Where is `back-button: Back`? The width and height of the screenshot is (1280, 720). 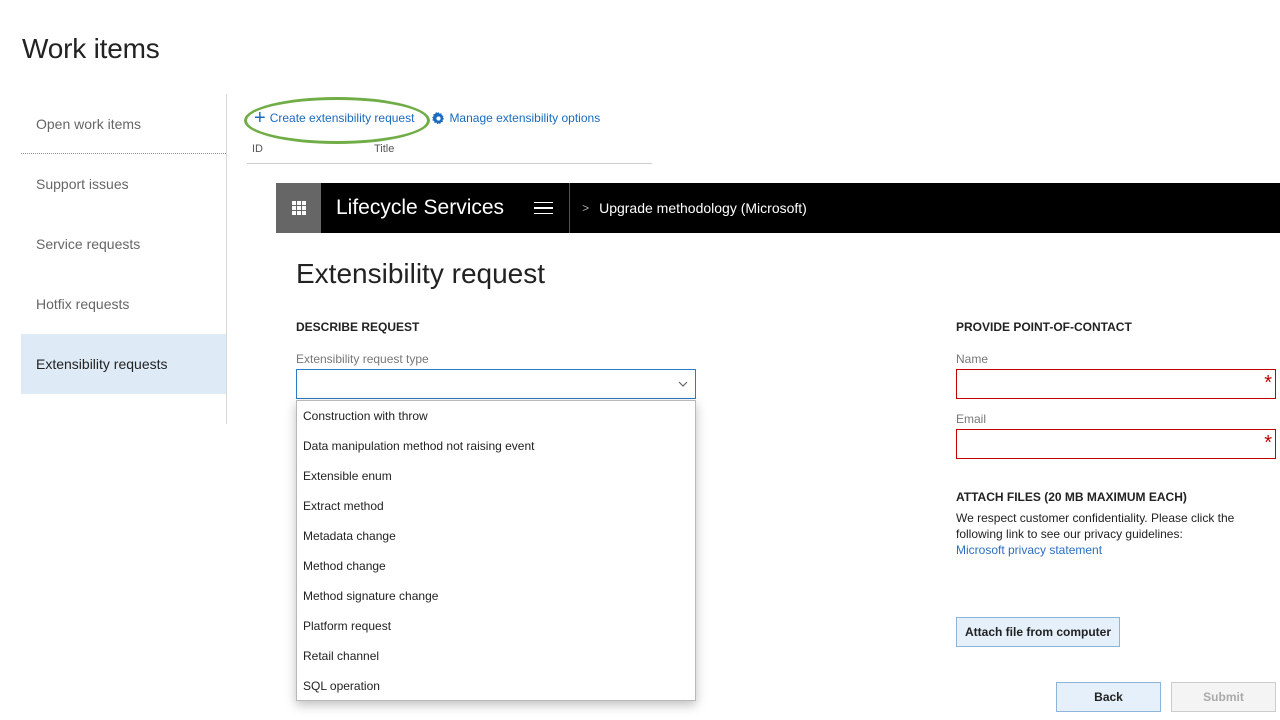
back-button: Back is located at coordinates (1108, 697).